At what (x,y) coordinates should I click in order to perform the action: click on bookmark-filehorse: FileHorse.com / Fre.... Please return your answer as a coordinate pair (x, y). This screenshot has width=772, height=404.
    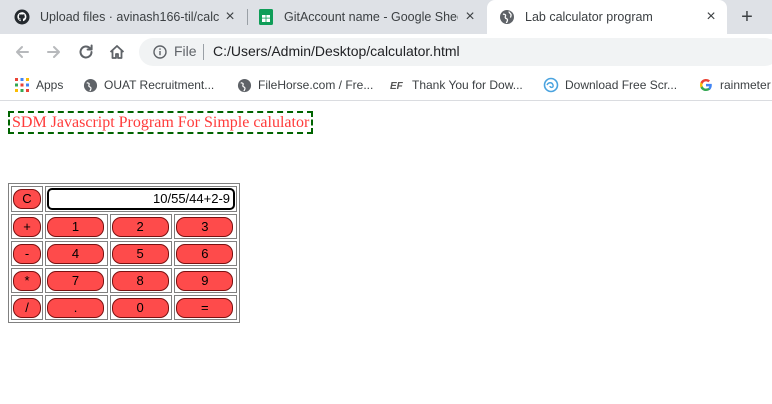
    Looking at the image, I should click on (304, 85).